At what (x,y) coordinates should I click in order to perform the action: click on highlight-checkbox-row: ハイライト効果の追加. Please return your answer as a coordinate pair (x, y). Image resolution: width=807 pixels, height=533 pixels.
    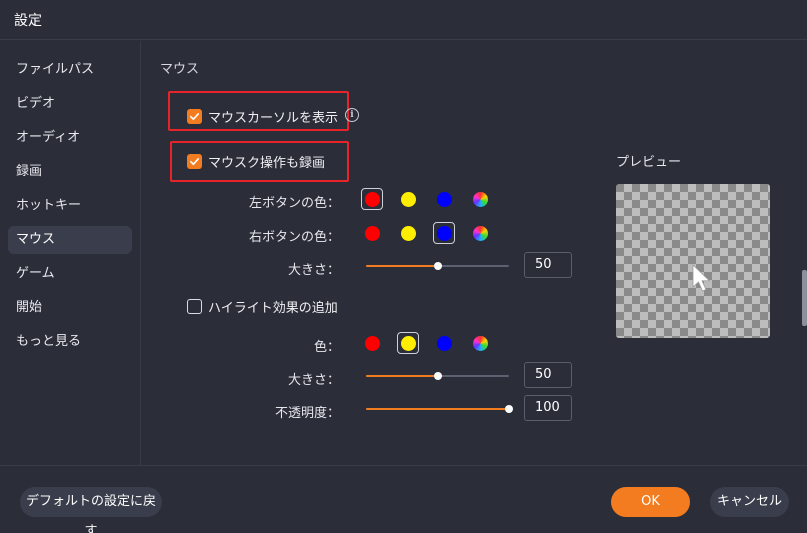
    Looking at the image, I should click on (262, 306).